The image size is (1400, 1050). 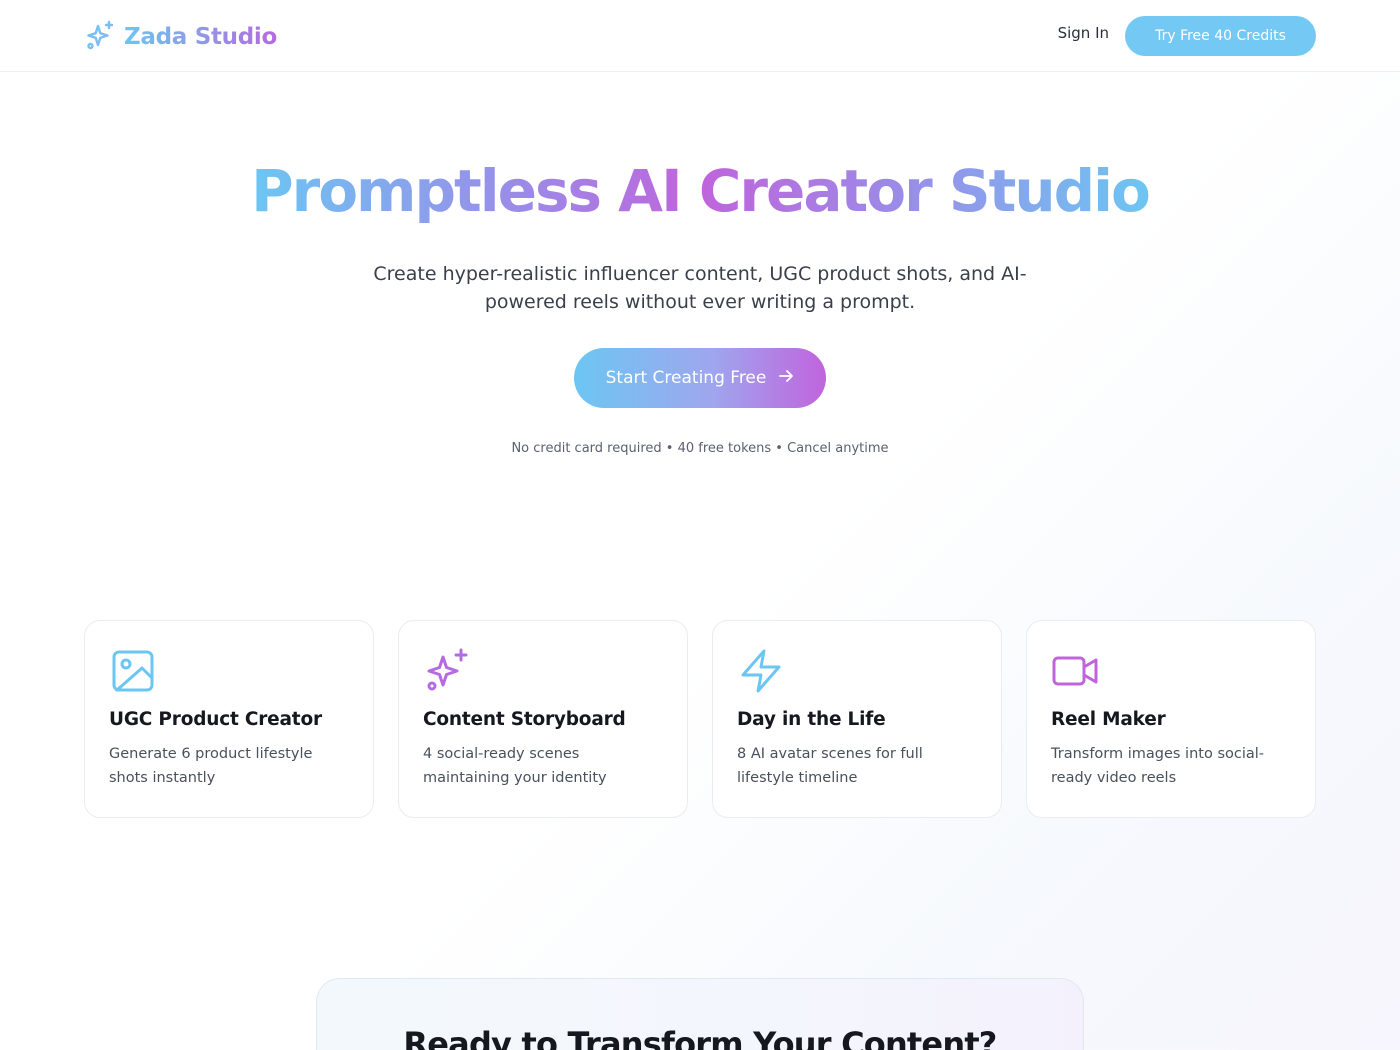 I want to click on arrow-right-icon, so click(x=786, y=378).